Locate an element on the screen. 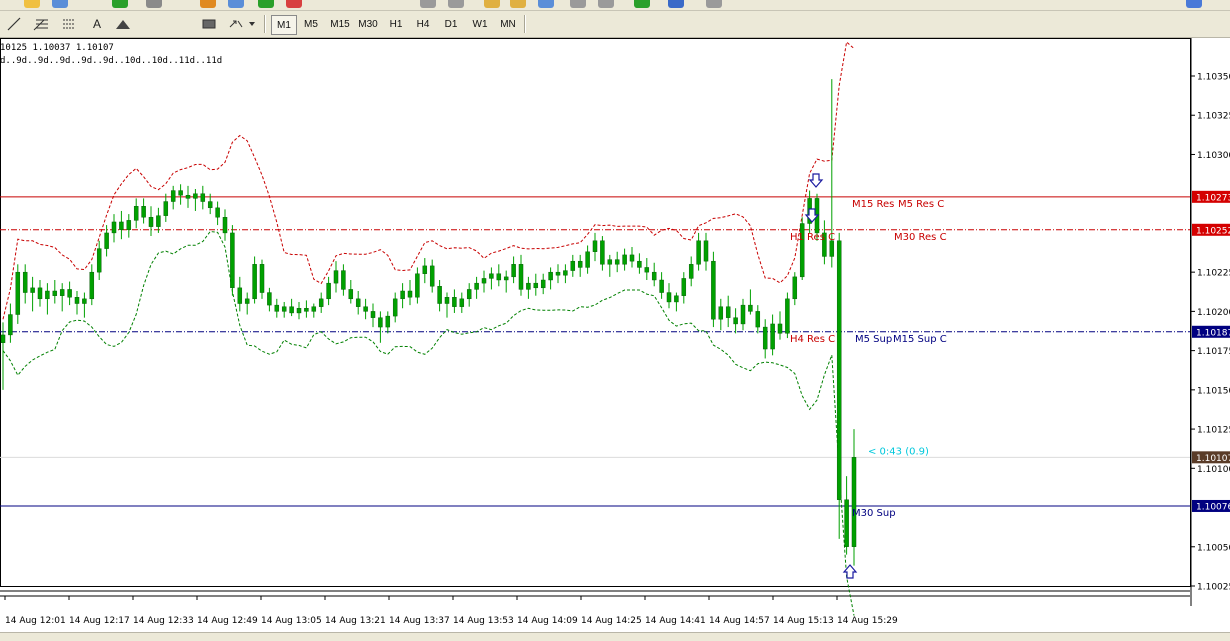  level-label-5: M5 Sup is located at coordinates (873, 339).